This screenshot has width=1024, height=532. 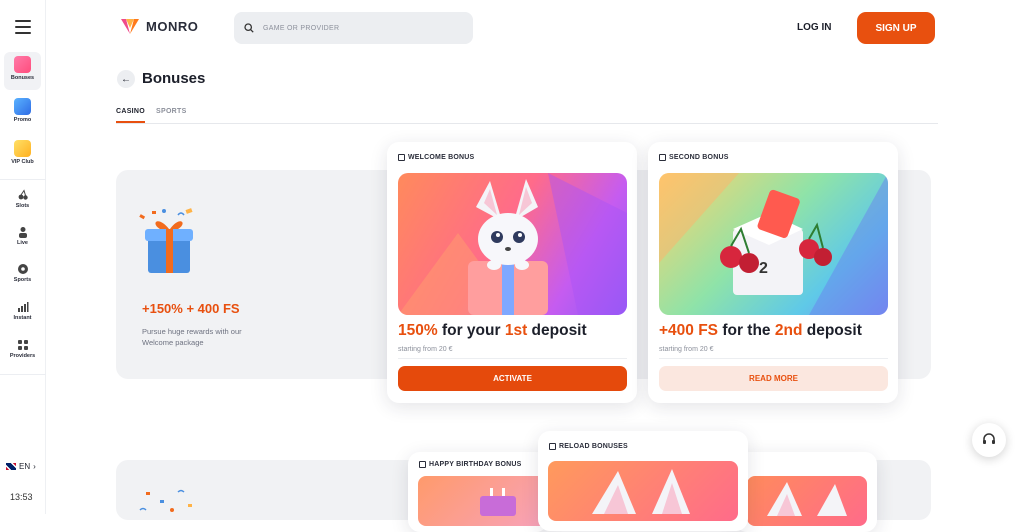 What do you see at coordinates (22, 269) in the screenshot?
I see `ball-icon` at bounding box center [22, 269].